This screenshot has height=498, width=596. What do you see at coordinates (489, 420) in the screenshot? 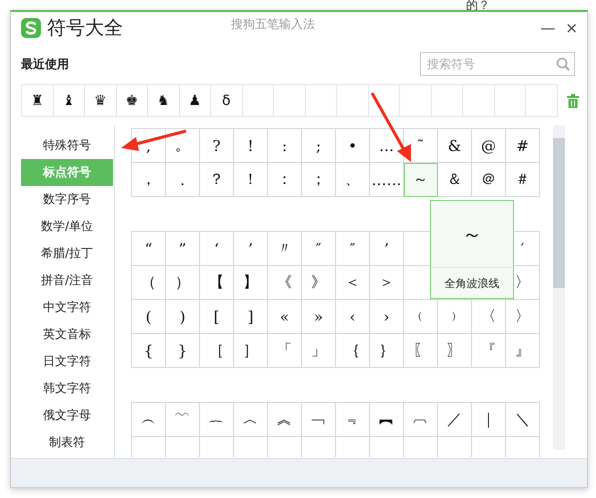
I see `symbol-cell: ｜` at bounding box center [489, 420].